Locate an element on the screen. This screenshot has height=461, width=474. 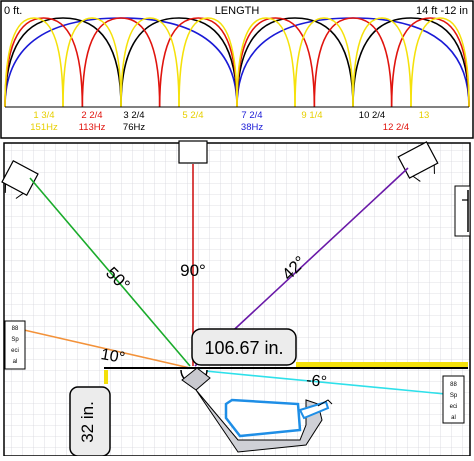
center-speaker-icon is located at coordinates (193, 152).